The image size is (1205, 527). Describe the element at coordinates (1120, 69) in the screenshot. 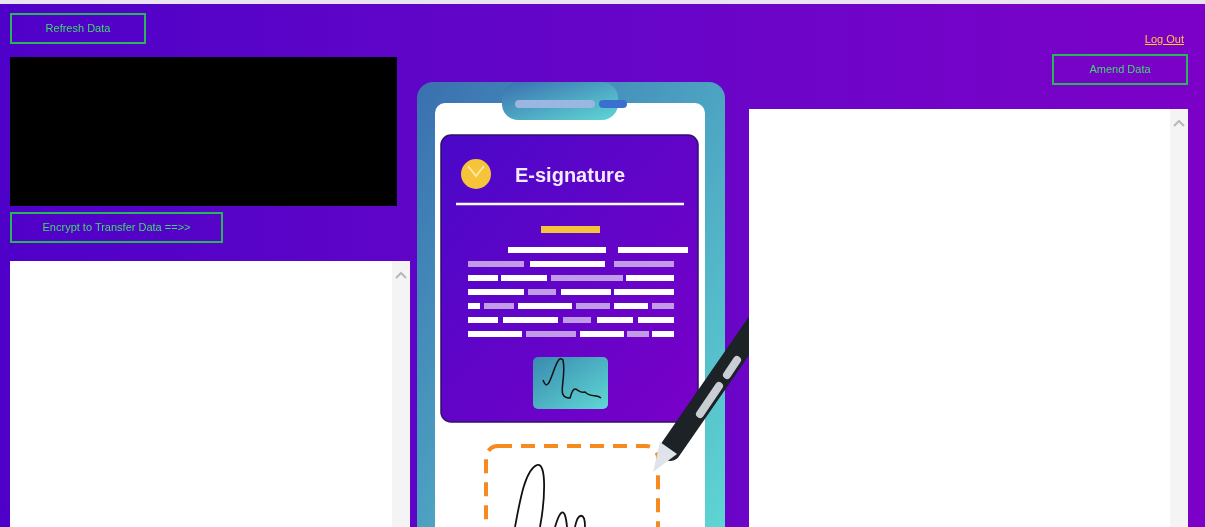

I see `action-button: Amend Data` at that location.